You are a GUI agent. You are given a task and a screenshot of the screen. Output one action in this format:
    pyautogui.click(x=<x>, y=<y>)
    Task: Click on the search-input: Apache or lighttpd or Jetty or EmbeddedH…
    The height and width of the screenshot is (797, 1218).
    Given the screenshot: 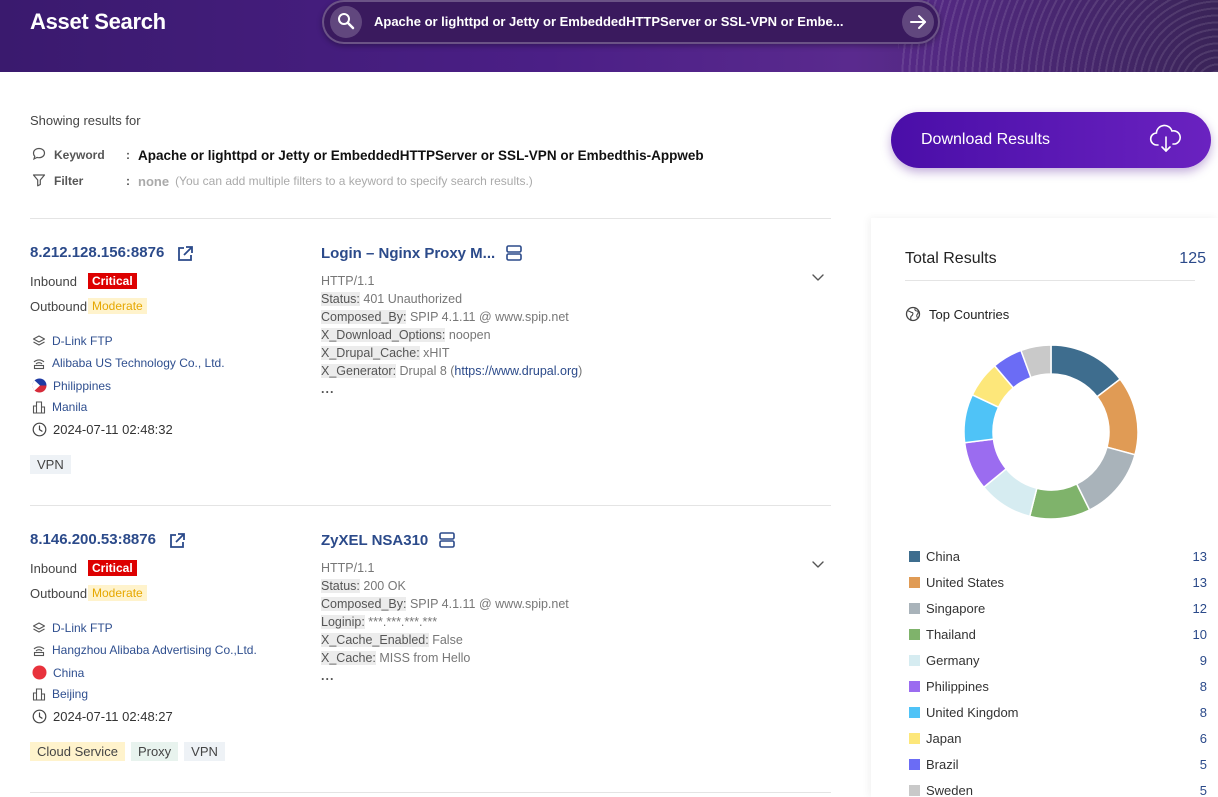 What is the action you would take?
    pyautogui.click(x=634, y=21)
    